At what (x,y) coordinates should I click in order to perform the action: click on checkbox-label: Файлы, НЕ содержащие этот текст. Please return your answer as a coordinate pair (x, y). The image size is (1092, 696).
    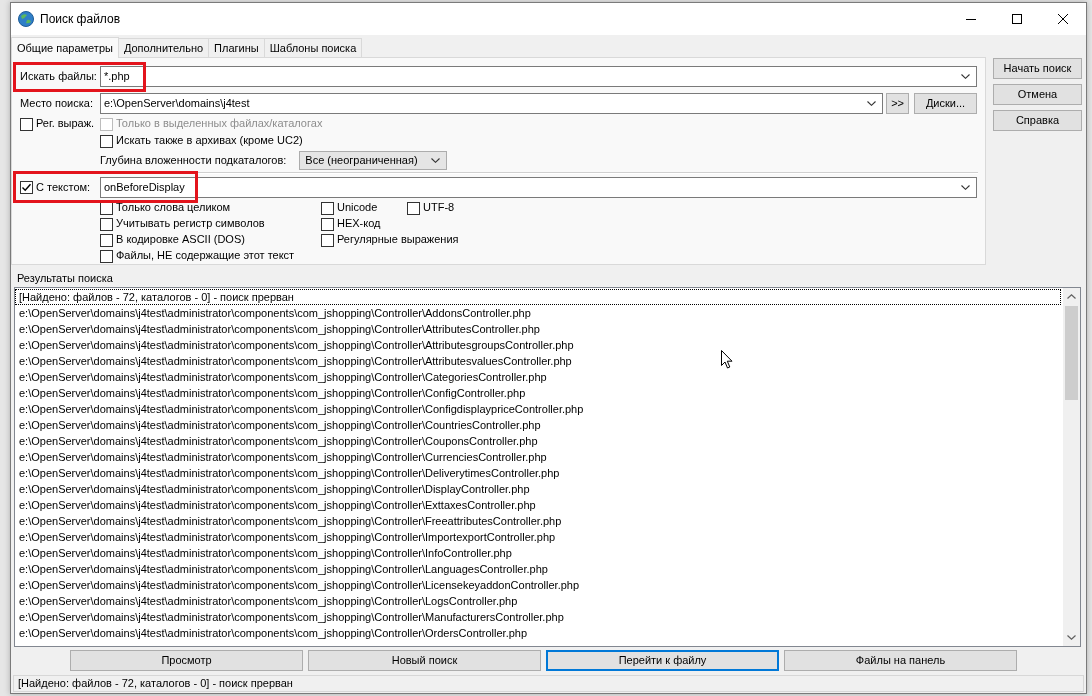
    Looking at the image, I should click on (205, 256).